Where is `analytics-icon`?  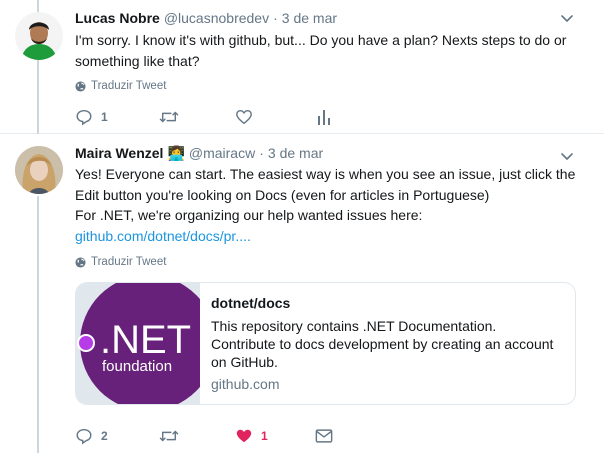
analytics-icon is located at coordinates (324, 117).